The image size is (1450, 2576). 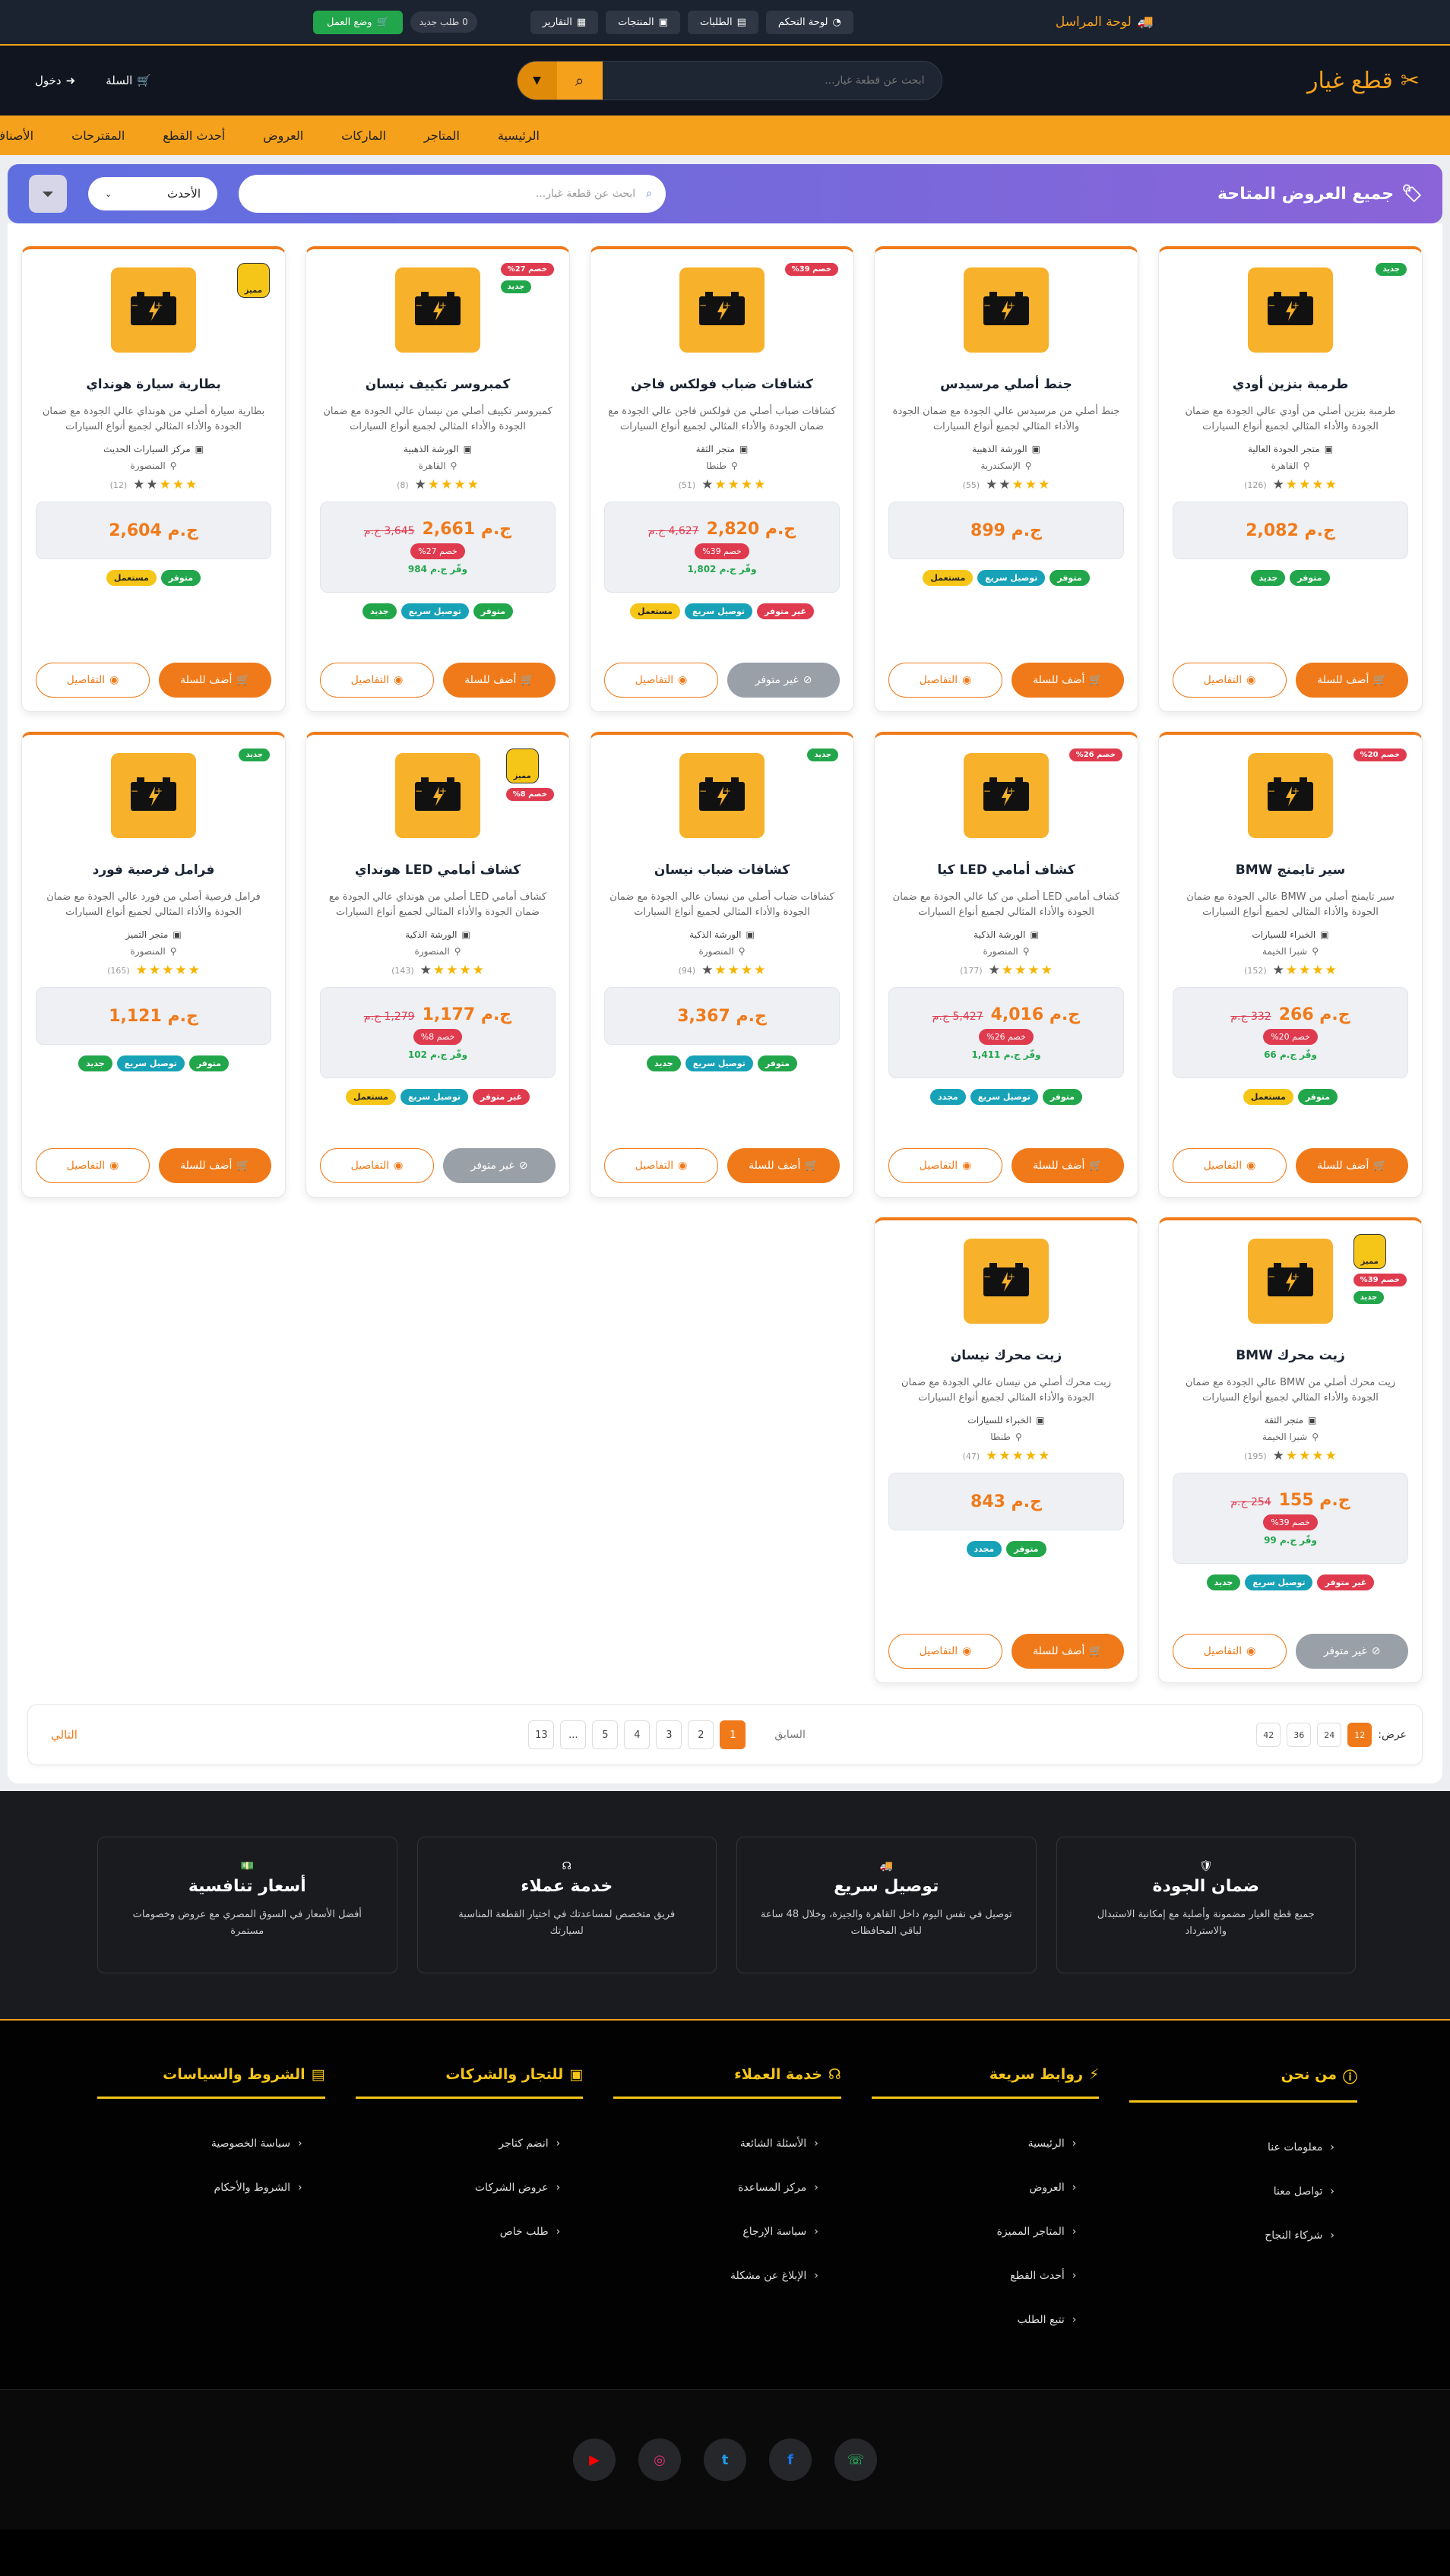 I want to click on facebook-icon: f, so click(x=790, y=2459).